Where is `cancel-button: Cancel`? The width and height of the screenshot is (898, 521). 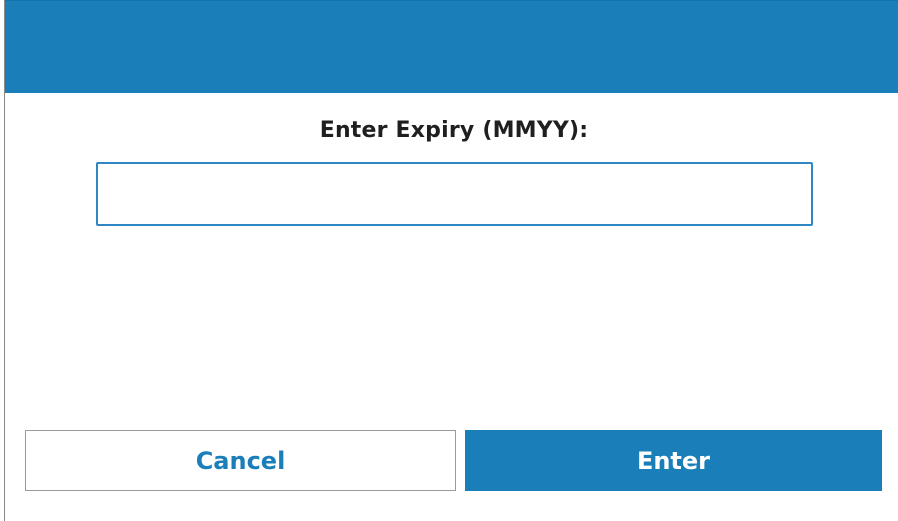 cancel-button: Cancel is located at coordinates (240, 460).